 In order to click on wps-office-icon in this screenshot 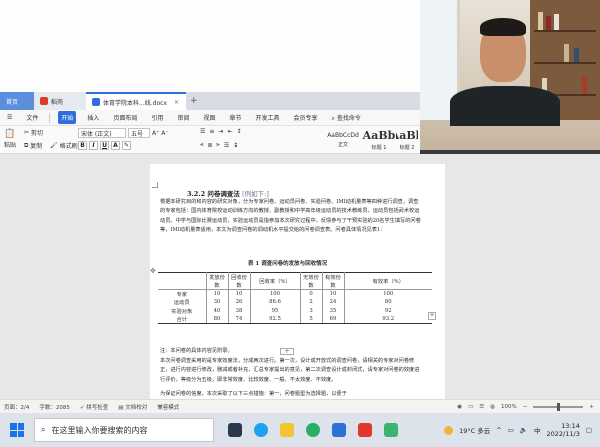, I will do `click(365, 430)`.